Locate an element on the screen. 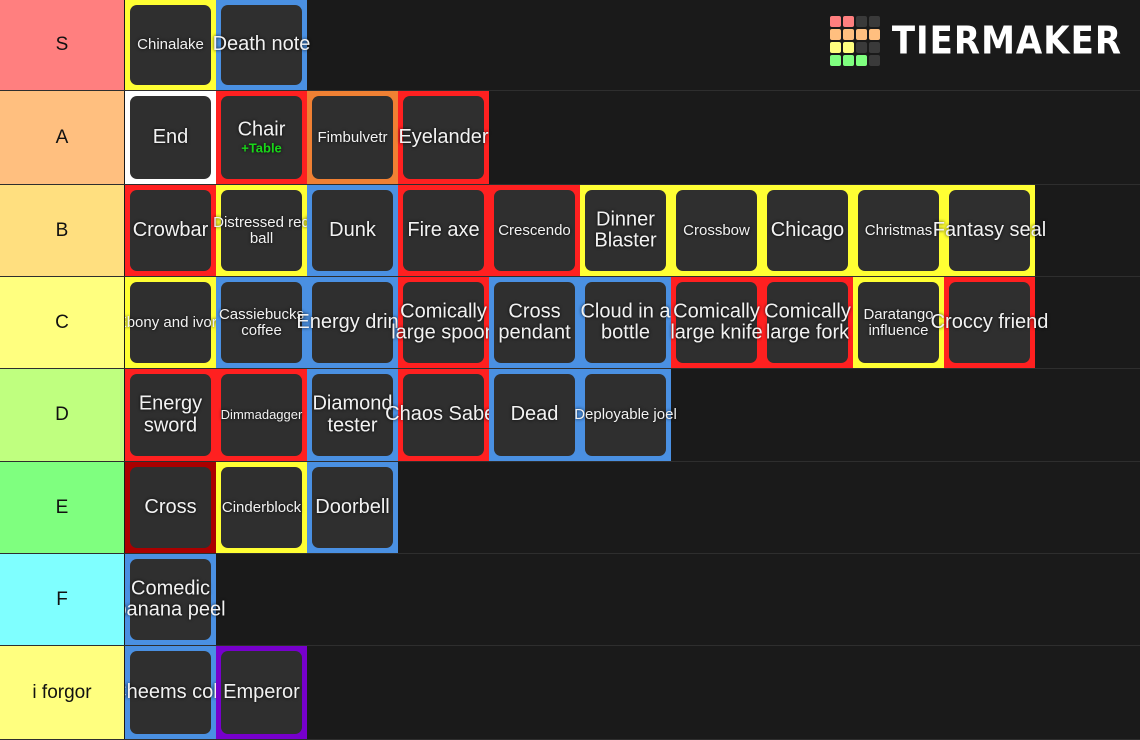  tier-item-thumbnail: Comically large knife is located at coordinates (716, 322).